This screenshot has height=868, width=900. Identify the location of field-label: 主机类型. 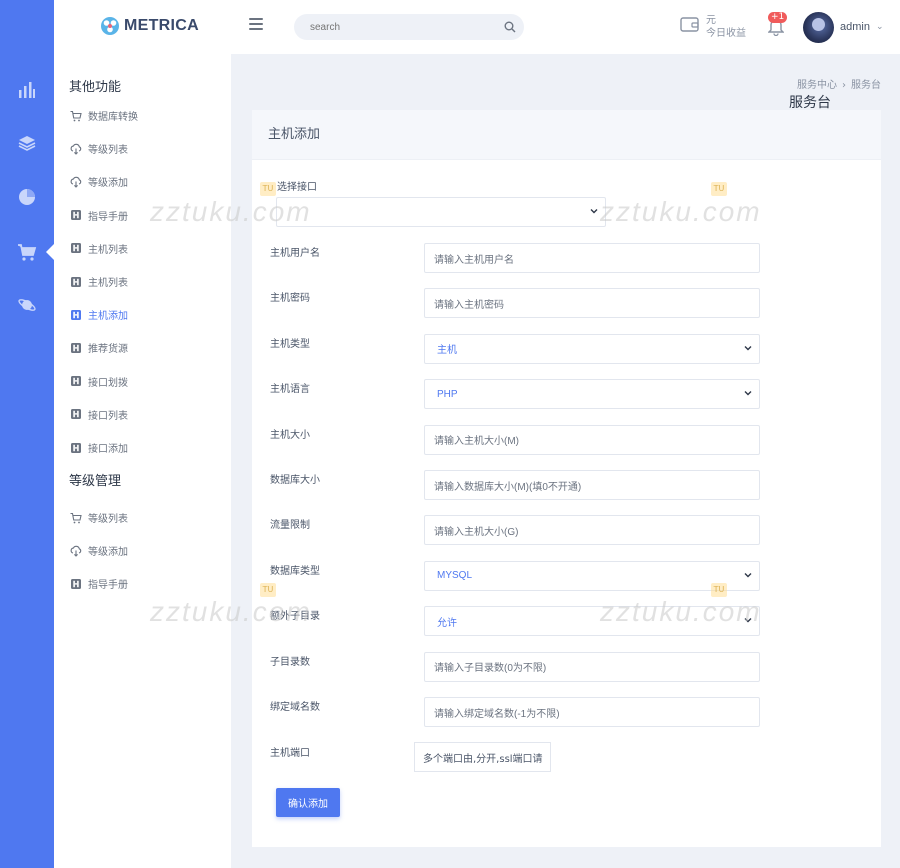
(290, 344).